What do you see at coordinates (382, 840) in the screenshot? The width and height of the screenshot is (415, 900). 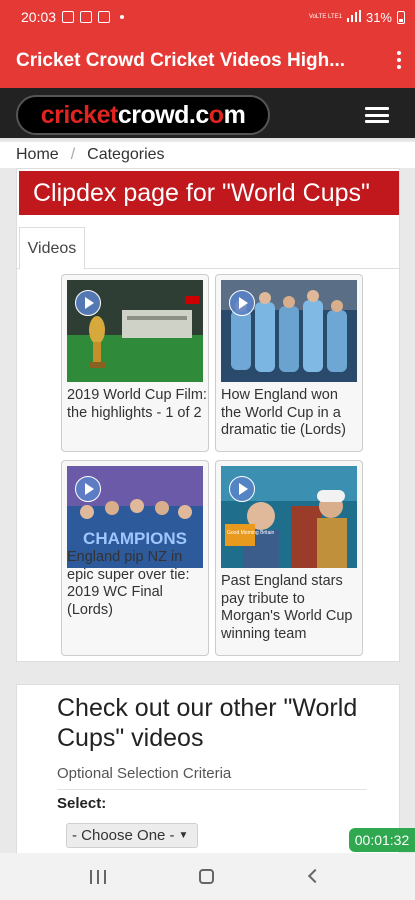 I see `recording-timer: 00:01:32` at bounding box center [382, 840].